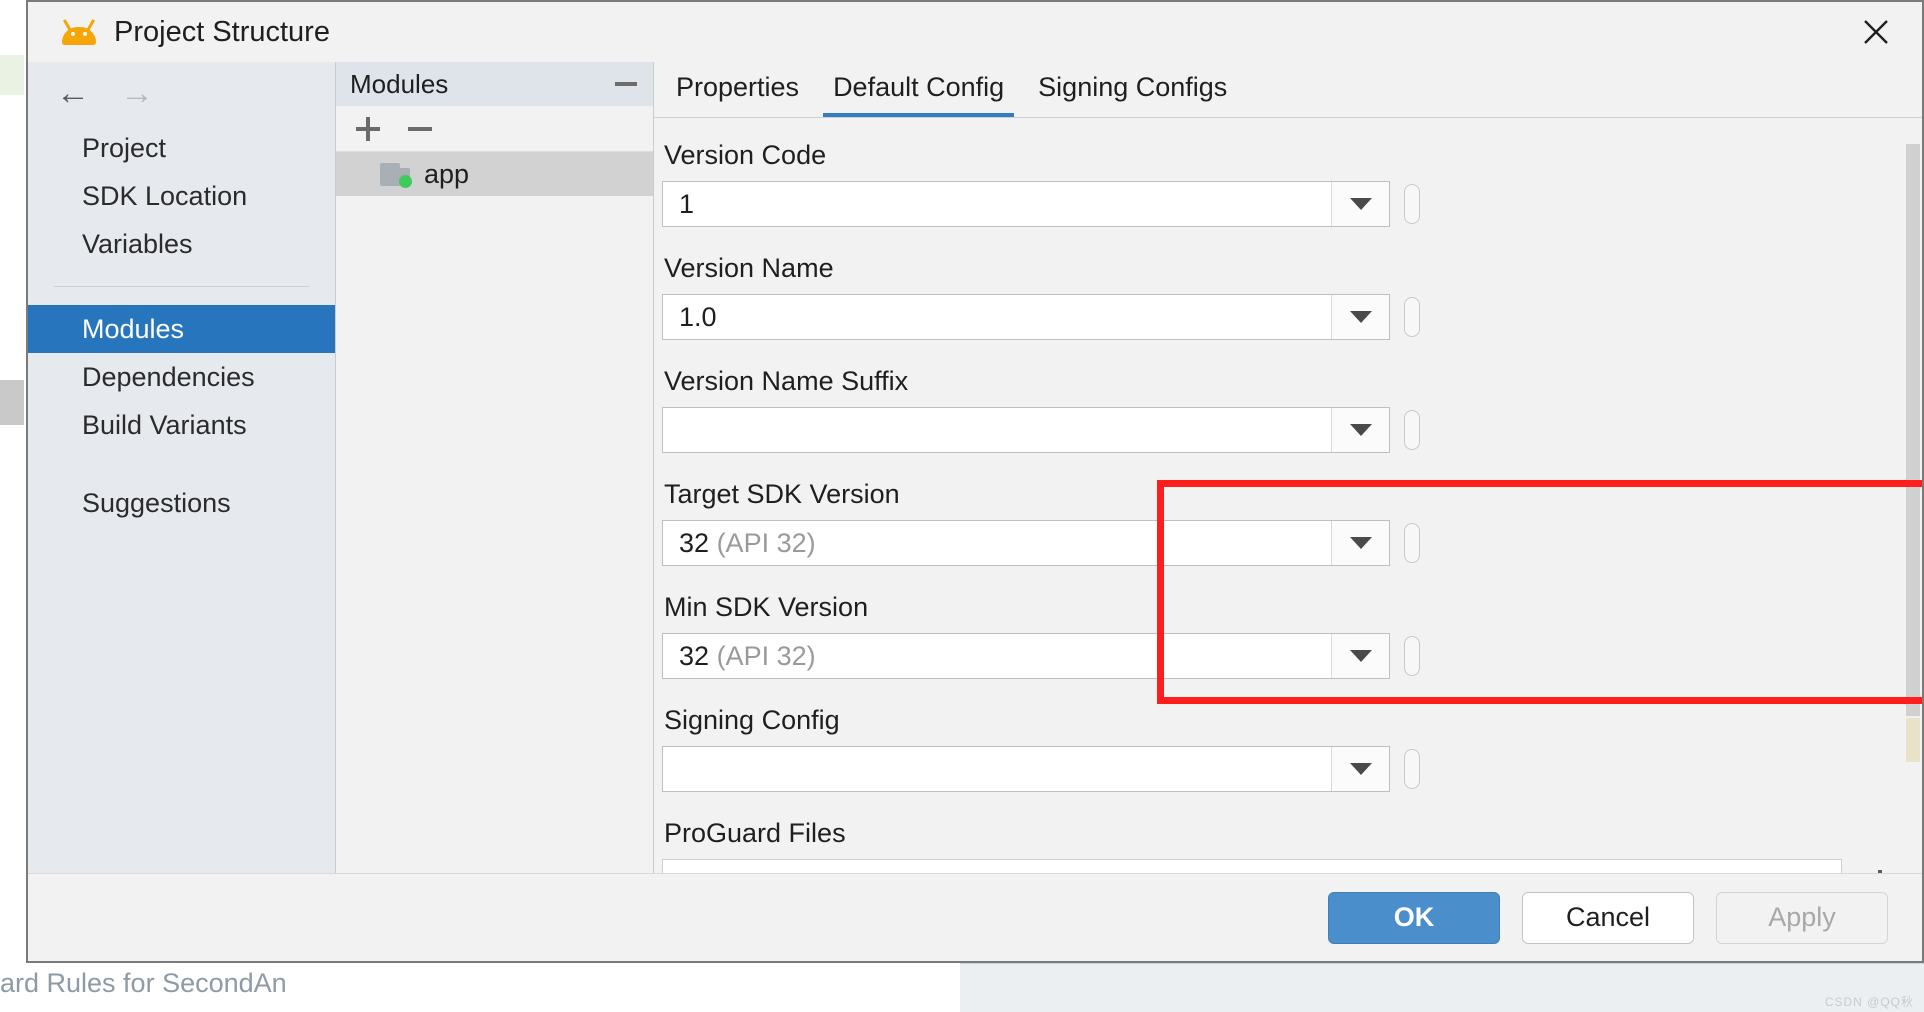 This screenshot has height=1012, width=1924. Describe the element at coordinates (181, 377) in the screenshot. I see `sidebar-item-dependencies: Dependencies` at that location.